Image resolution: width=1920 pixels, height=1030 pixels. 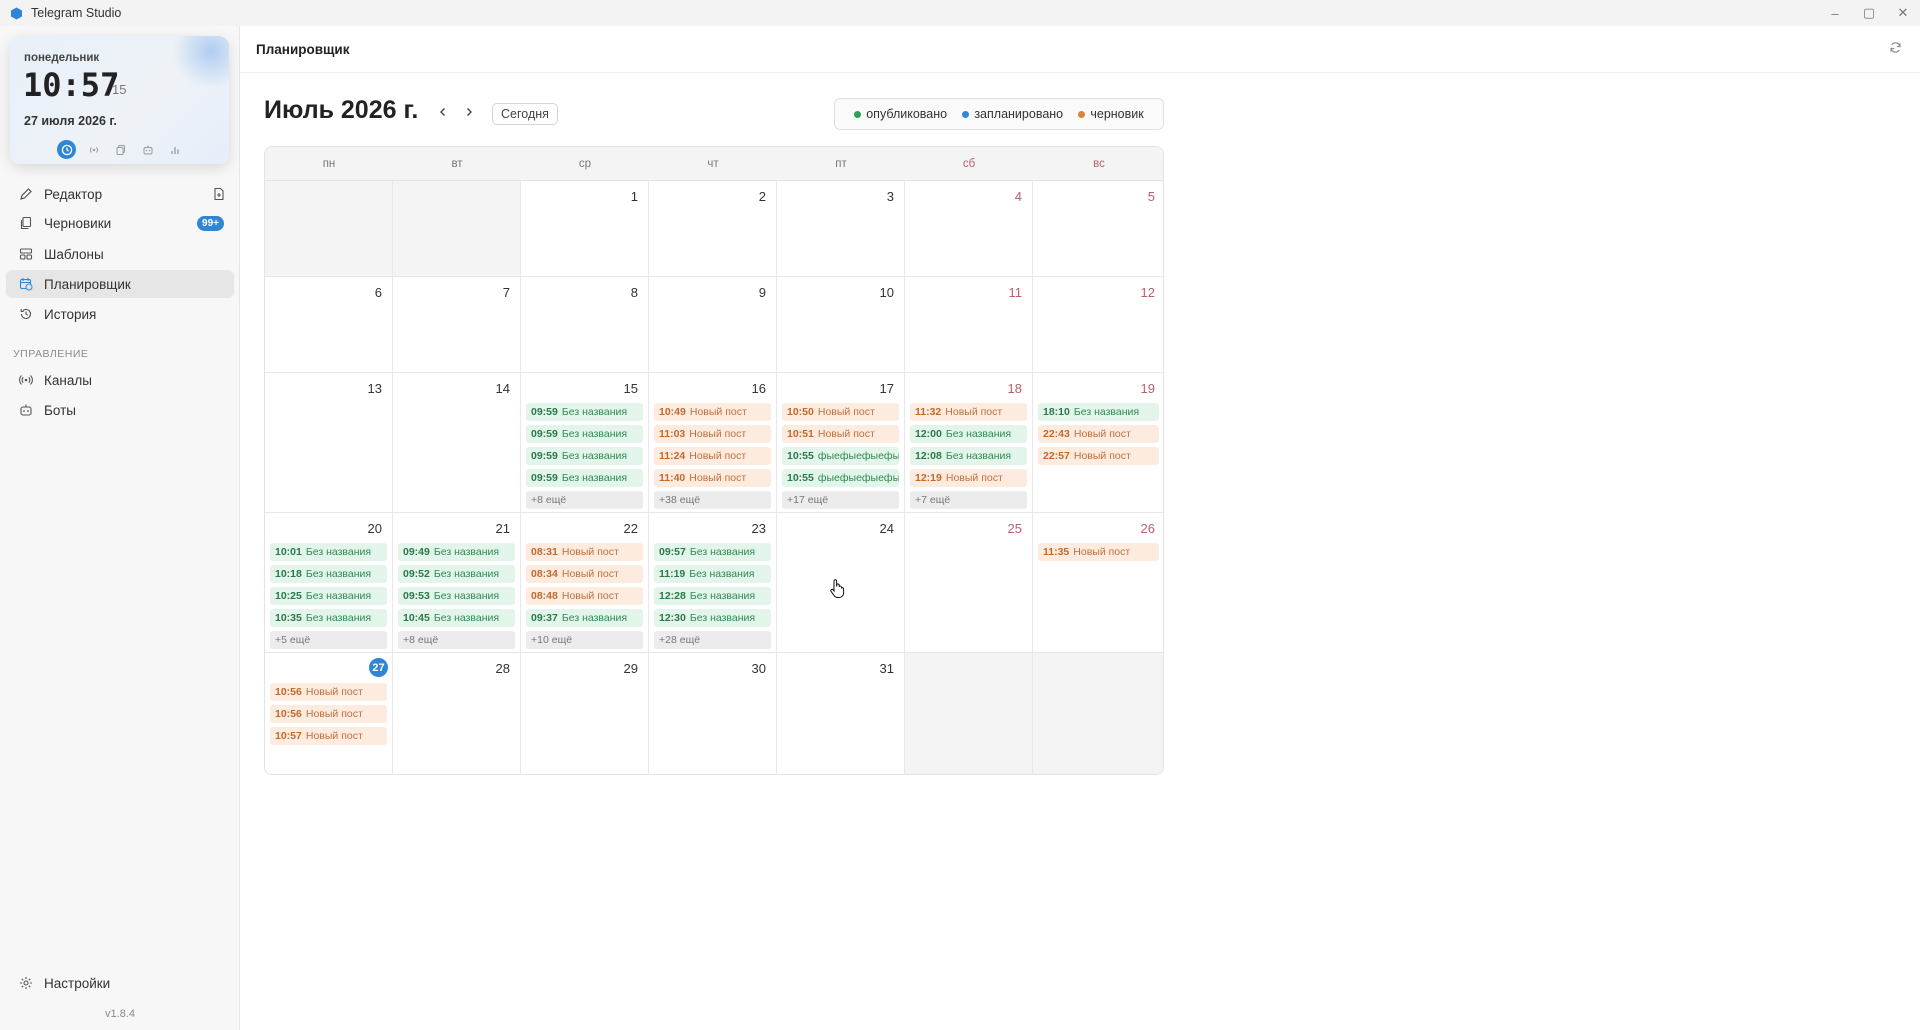 What do you see at coordinates (456, 574) in the screenshot?
I see `calendar-event: 09:52 Без названия` at bounding box center [456, 574].